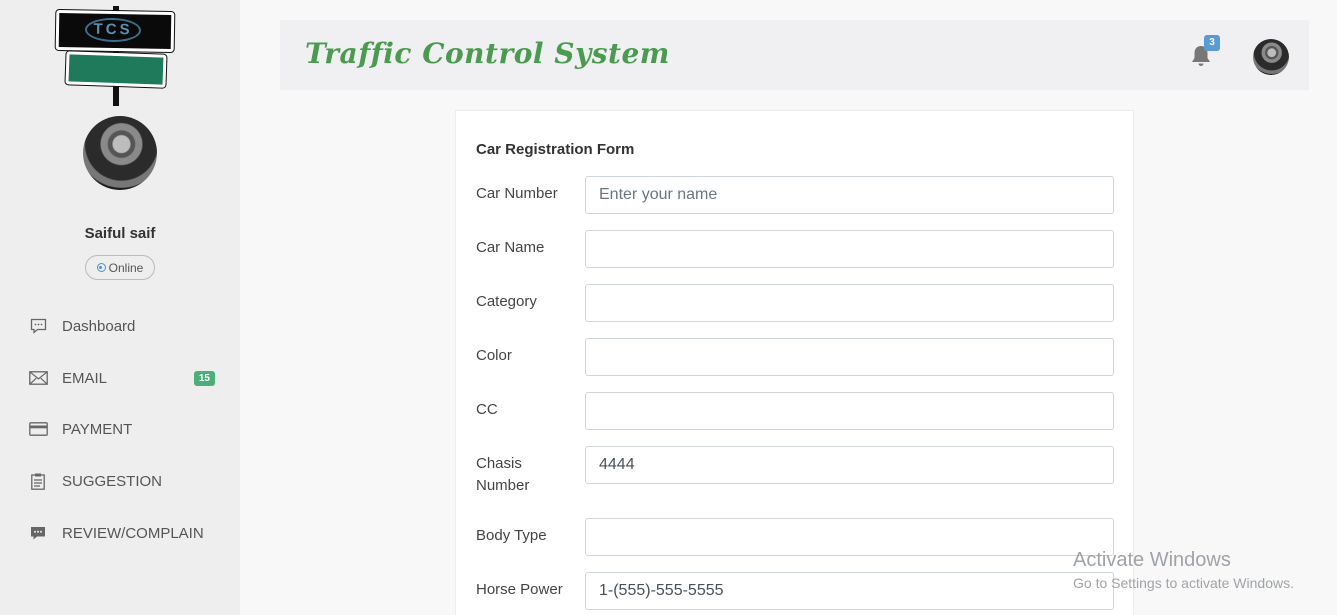 The height and width of the screenshot is (615, 1337). Describe the element at coordinates (1212, 43) in the screenshot. I see `notification-badge: 3` at that location.